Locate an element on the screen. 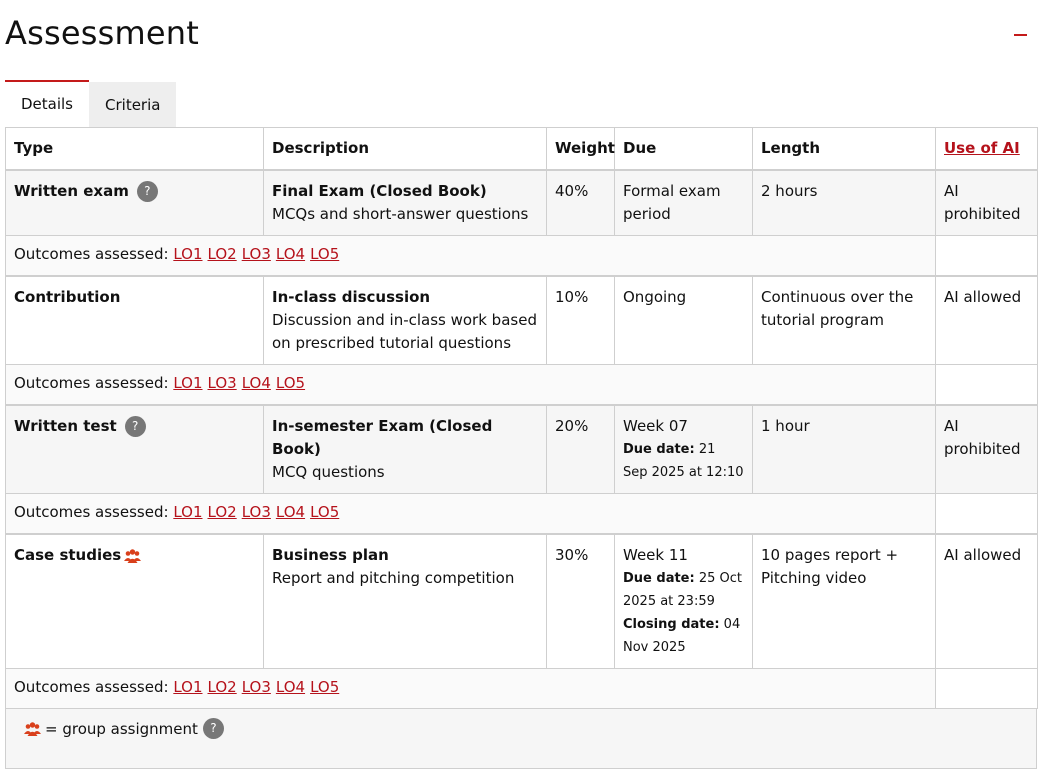 The width and height of the screenshot is (1047, 769). col-header-description: Description is located at coordinates (405, 149).